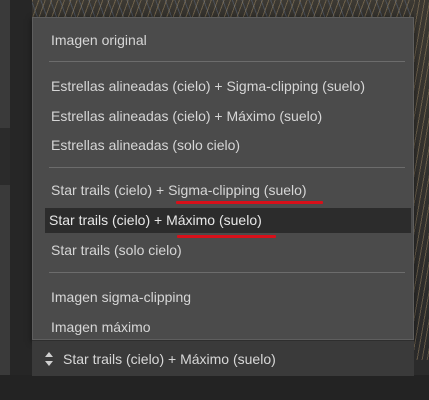 The width and height of the screenshot is (429, 400). What do you see at coordinates (49, 359) in the screenshot?
I see `up-down-arrows-icon` at bounding box center [49, 359].